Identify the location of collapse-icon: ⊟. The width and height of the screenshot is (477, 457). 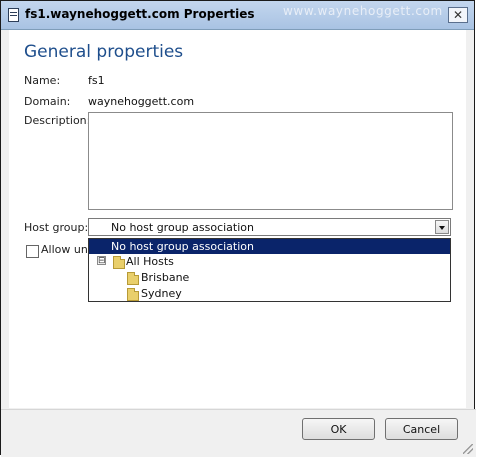
(101, 261).